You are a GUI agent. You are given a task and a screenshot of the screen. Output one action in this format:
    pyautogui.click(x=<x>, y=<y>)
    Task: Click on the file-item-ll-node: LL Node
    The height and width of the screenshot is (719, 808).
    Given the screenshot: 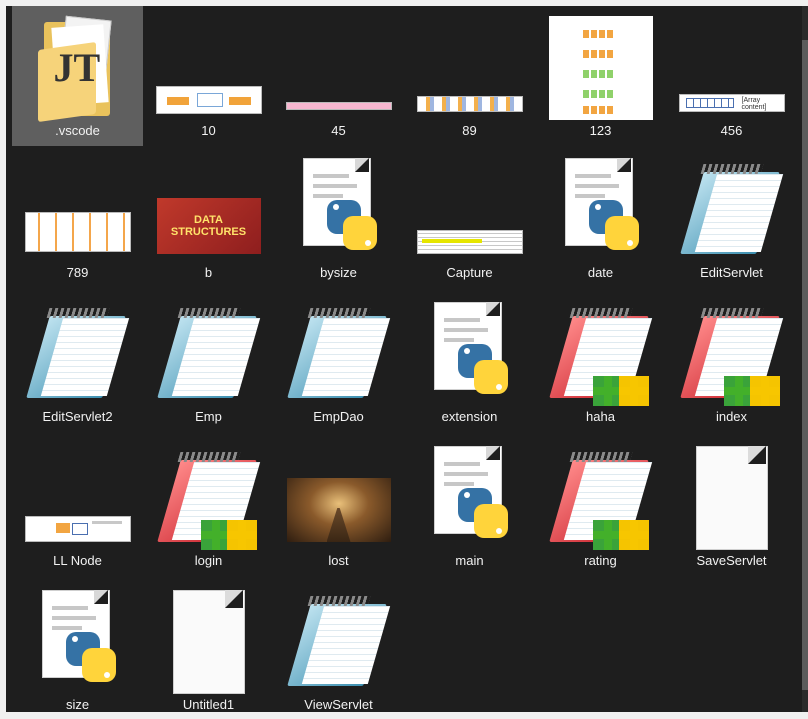 What is the action you would take?
    pyautogui.click(x=77, y=506)
    